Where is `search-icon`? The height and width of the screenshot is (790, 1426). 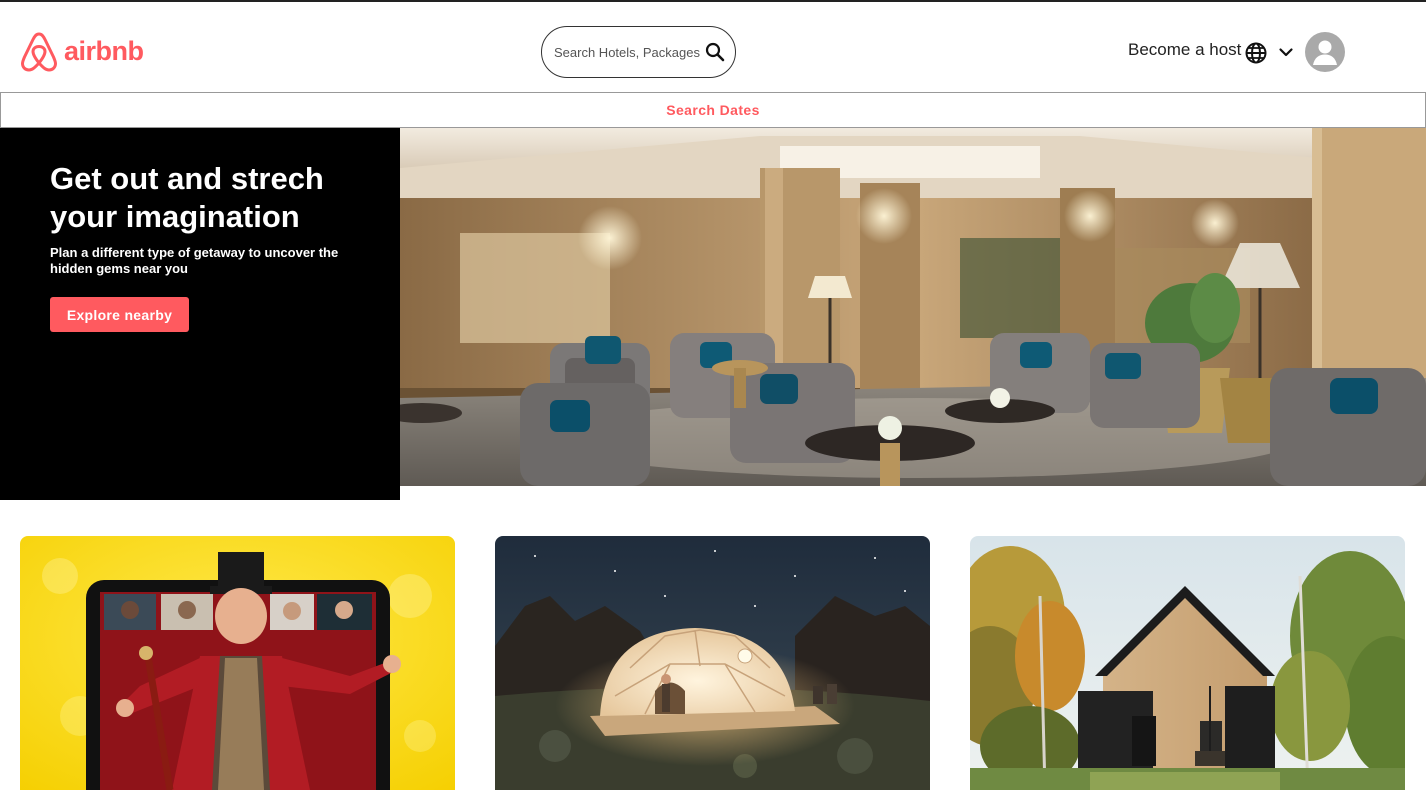
search-icon is located at coordinates (714, 52).